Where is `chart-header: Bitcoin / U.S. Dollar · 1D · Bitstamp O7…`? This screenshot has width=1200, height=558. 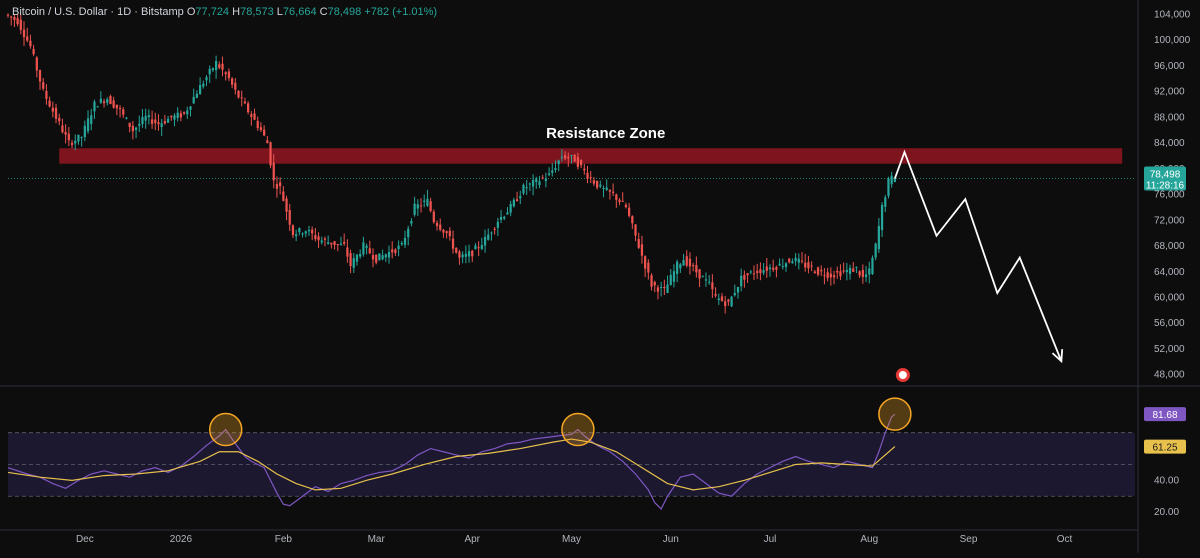
chart-header: Bitcoin / U.S. Dollar · 1D · Bitstamp O7… is located at coordinates (224, 12).